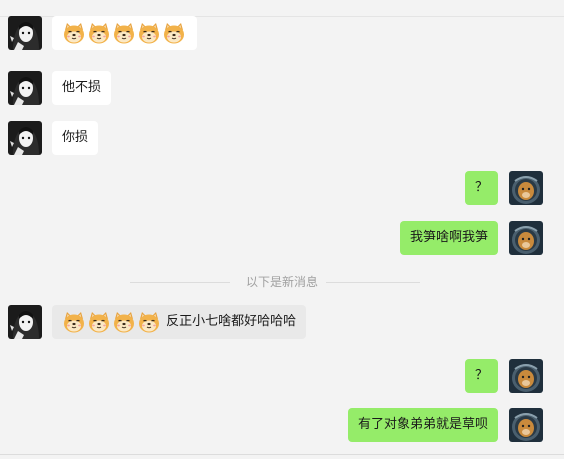  I want to click on outgoing-message-bubble: 我笋啥啊我笋, so click(448, 238).